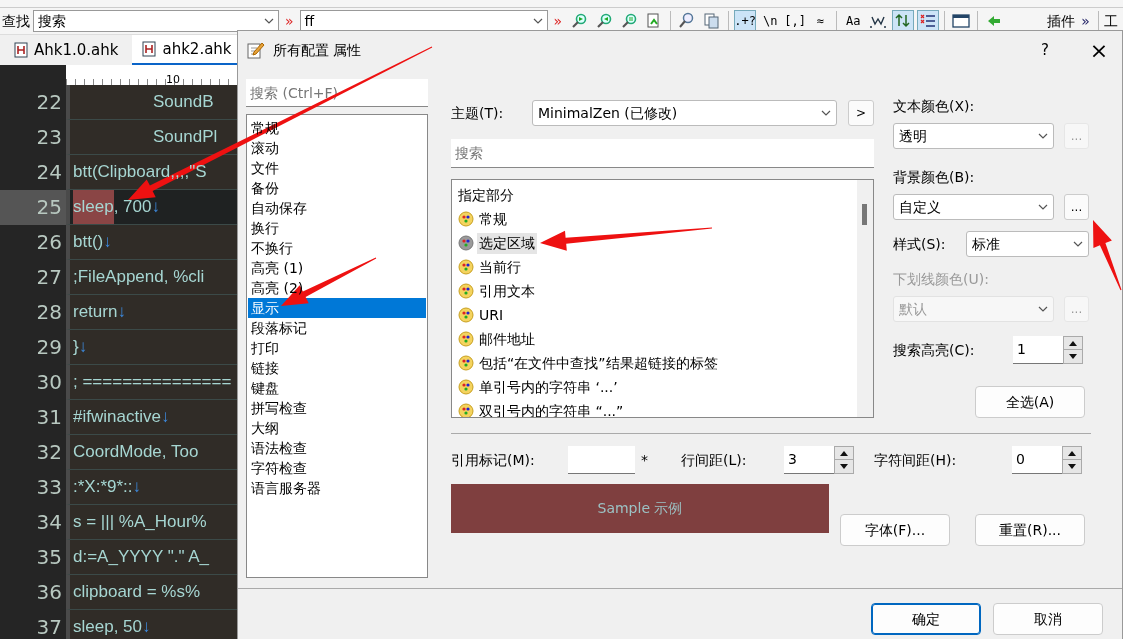 The height and width of the screenshot is (639, 1123). I want to click on code-text: sleep, 50, so click(107, 627).